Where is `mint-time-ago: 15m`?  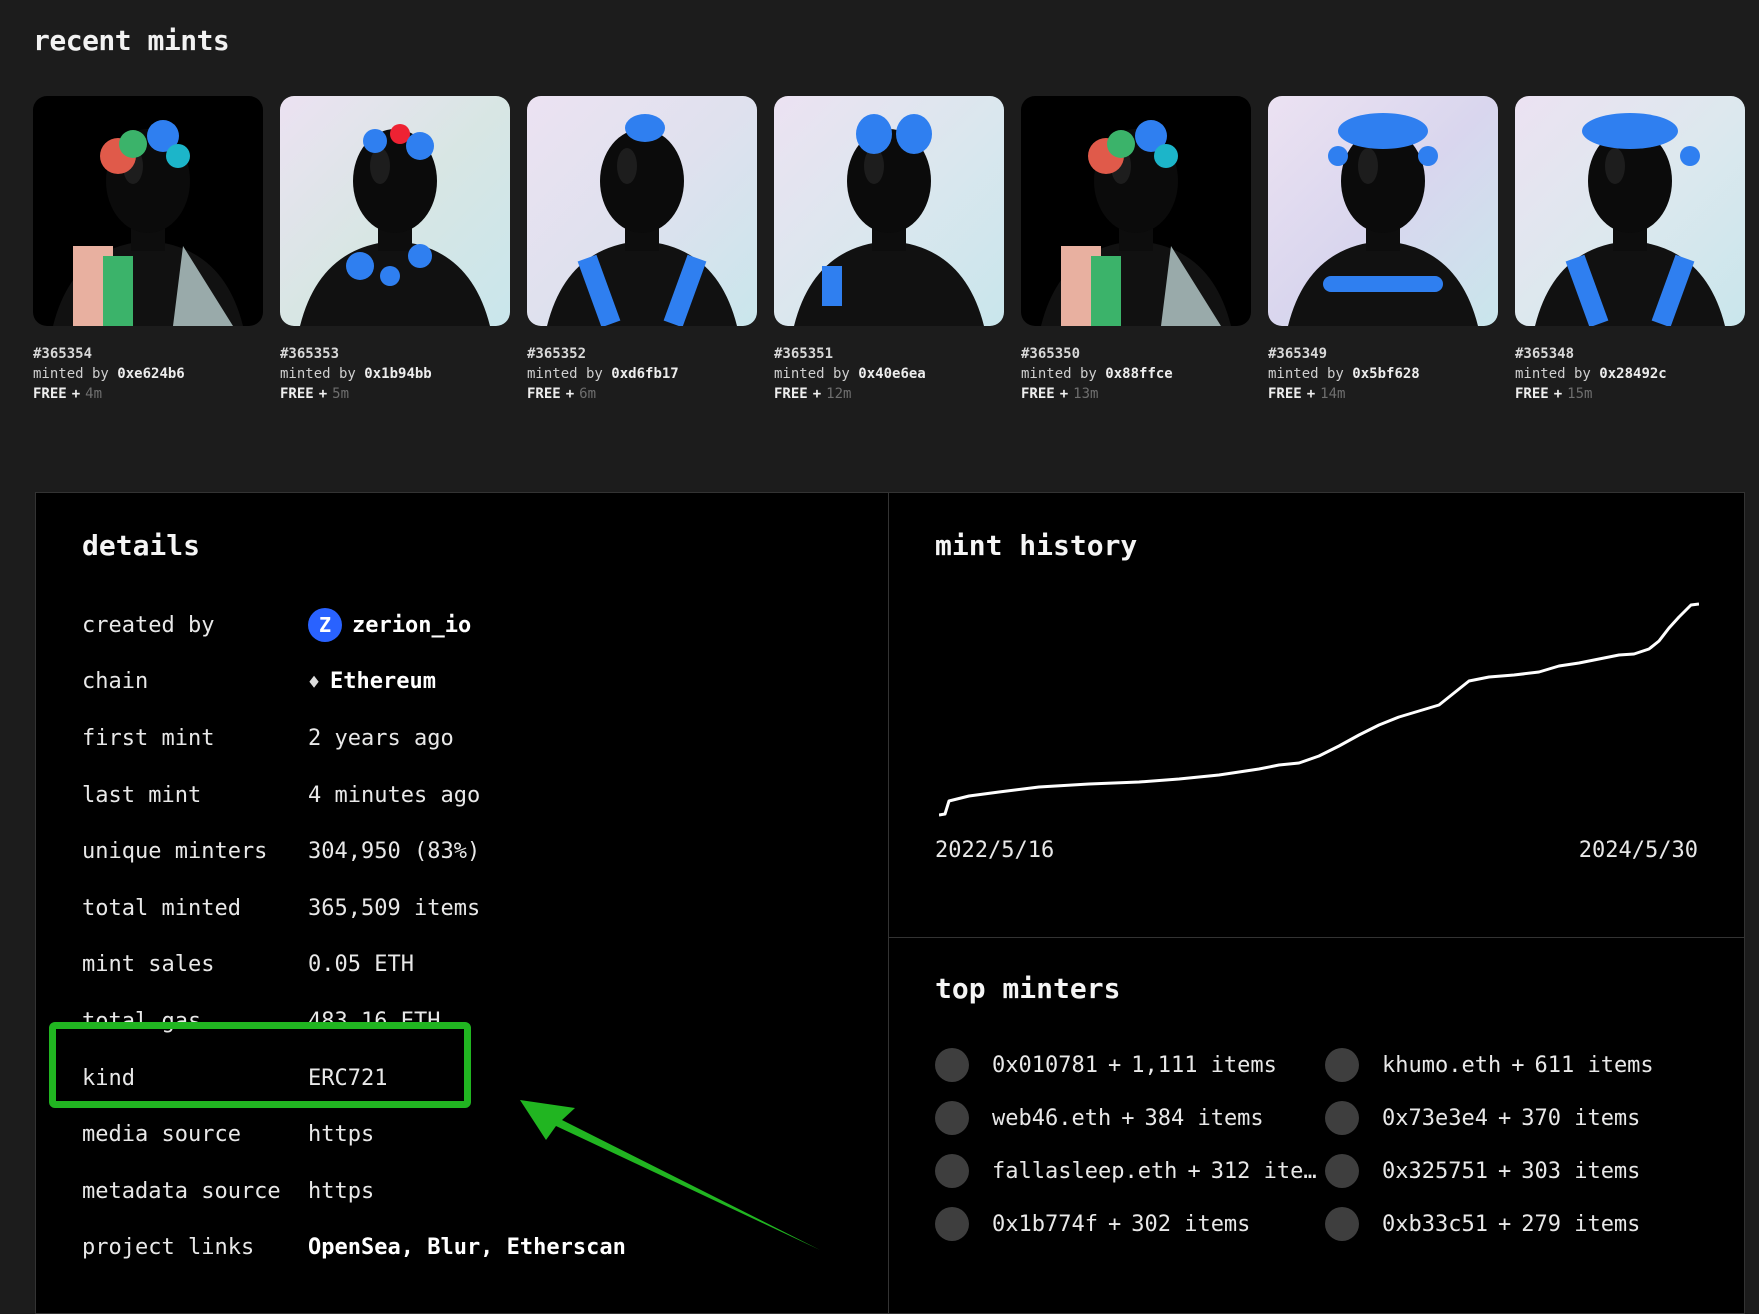
mint-time-ago: 15m is located at coordinates (1580, 394).